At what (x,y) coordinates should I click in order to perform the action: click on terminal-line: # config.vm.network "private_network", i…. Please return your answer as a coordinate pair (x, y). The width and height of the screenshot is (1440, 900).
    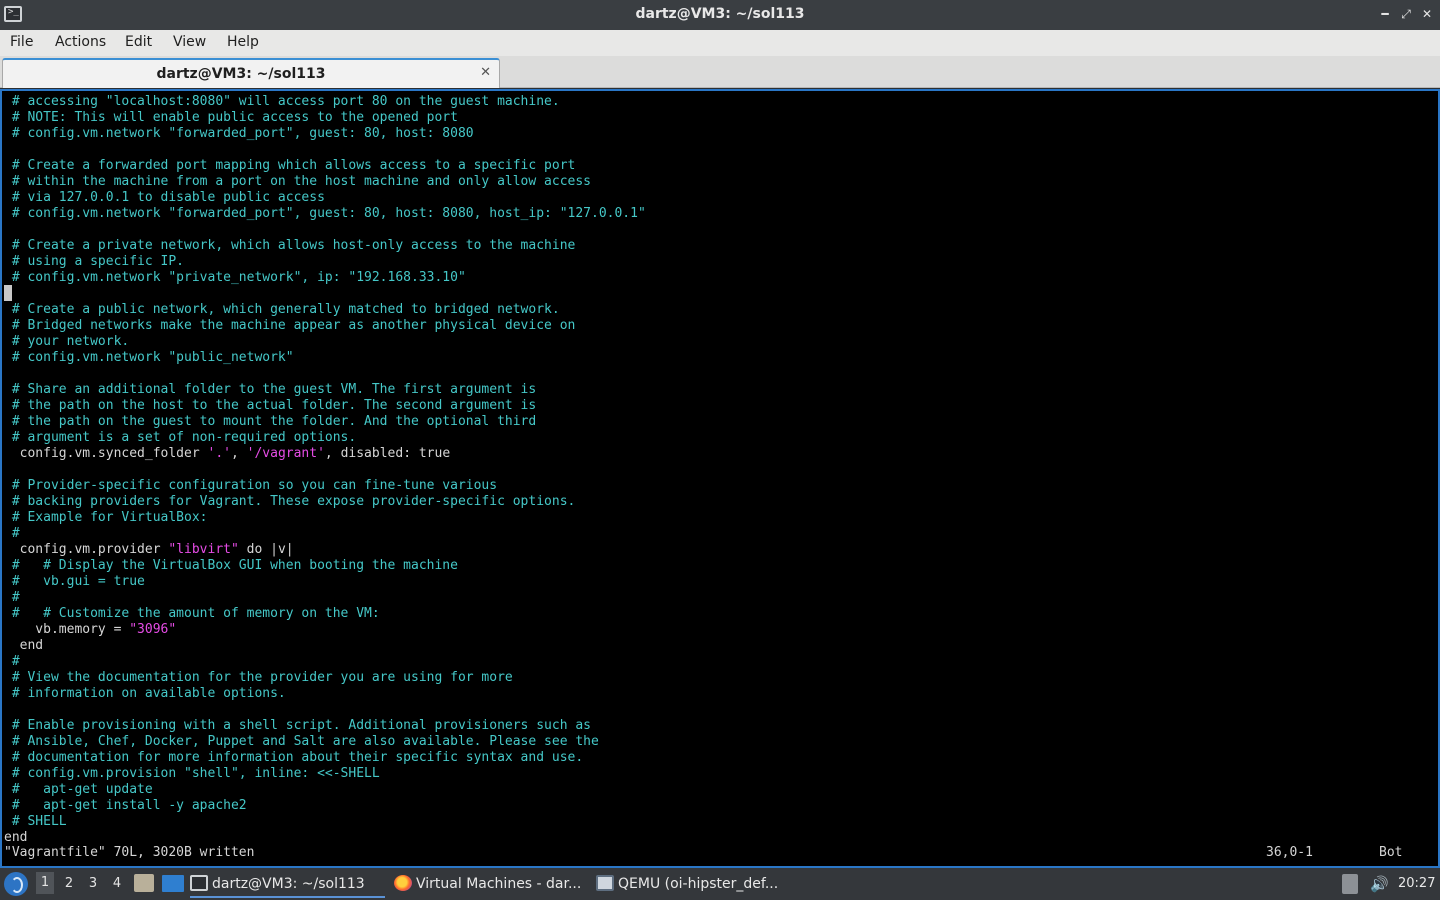
    Looking at the image, I should click on (235, 277).